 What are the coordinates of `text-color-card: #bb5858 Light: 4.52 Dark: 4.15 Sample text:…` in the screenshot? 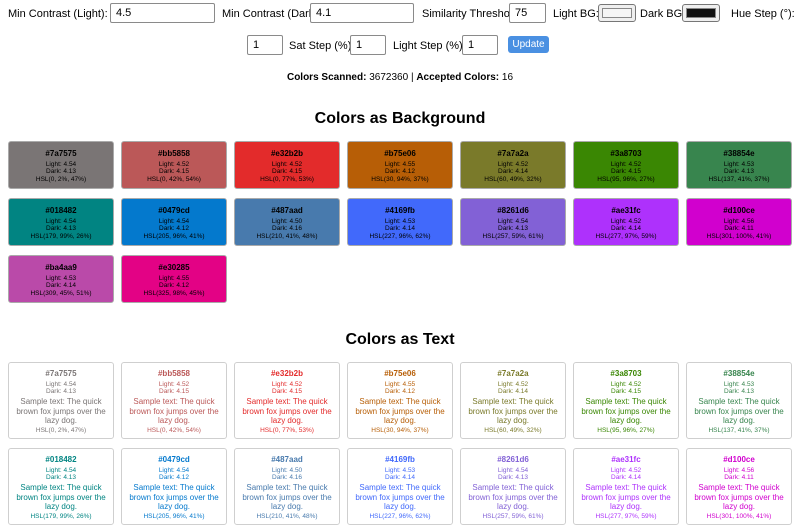 It's located at (174, 400).